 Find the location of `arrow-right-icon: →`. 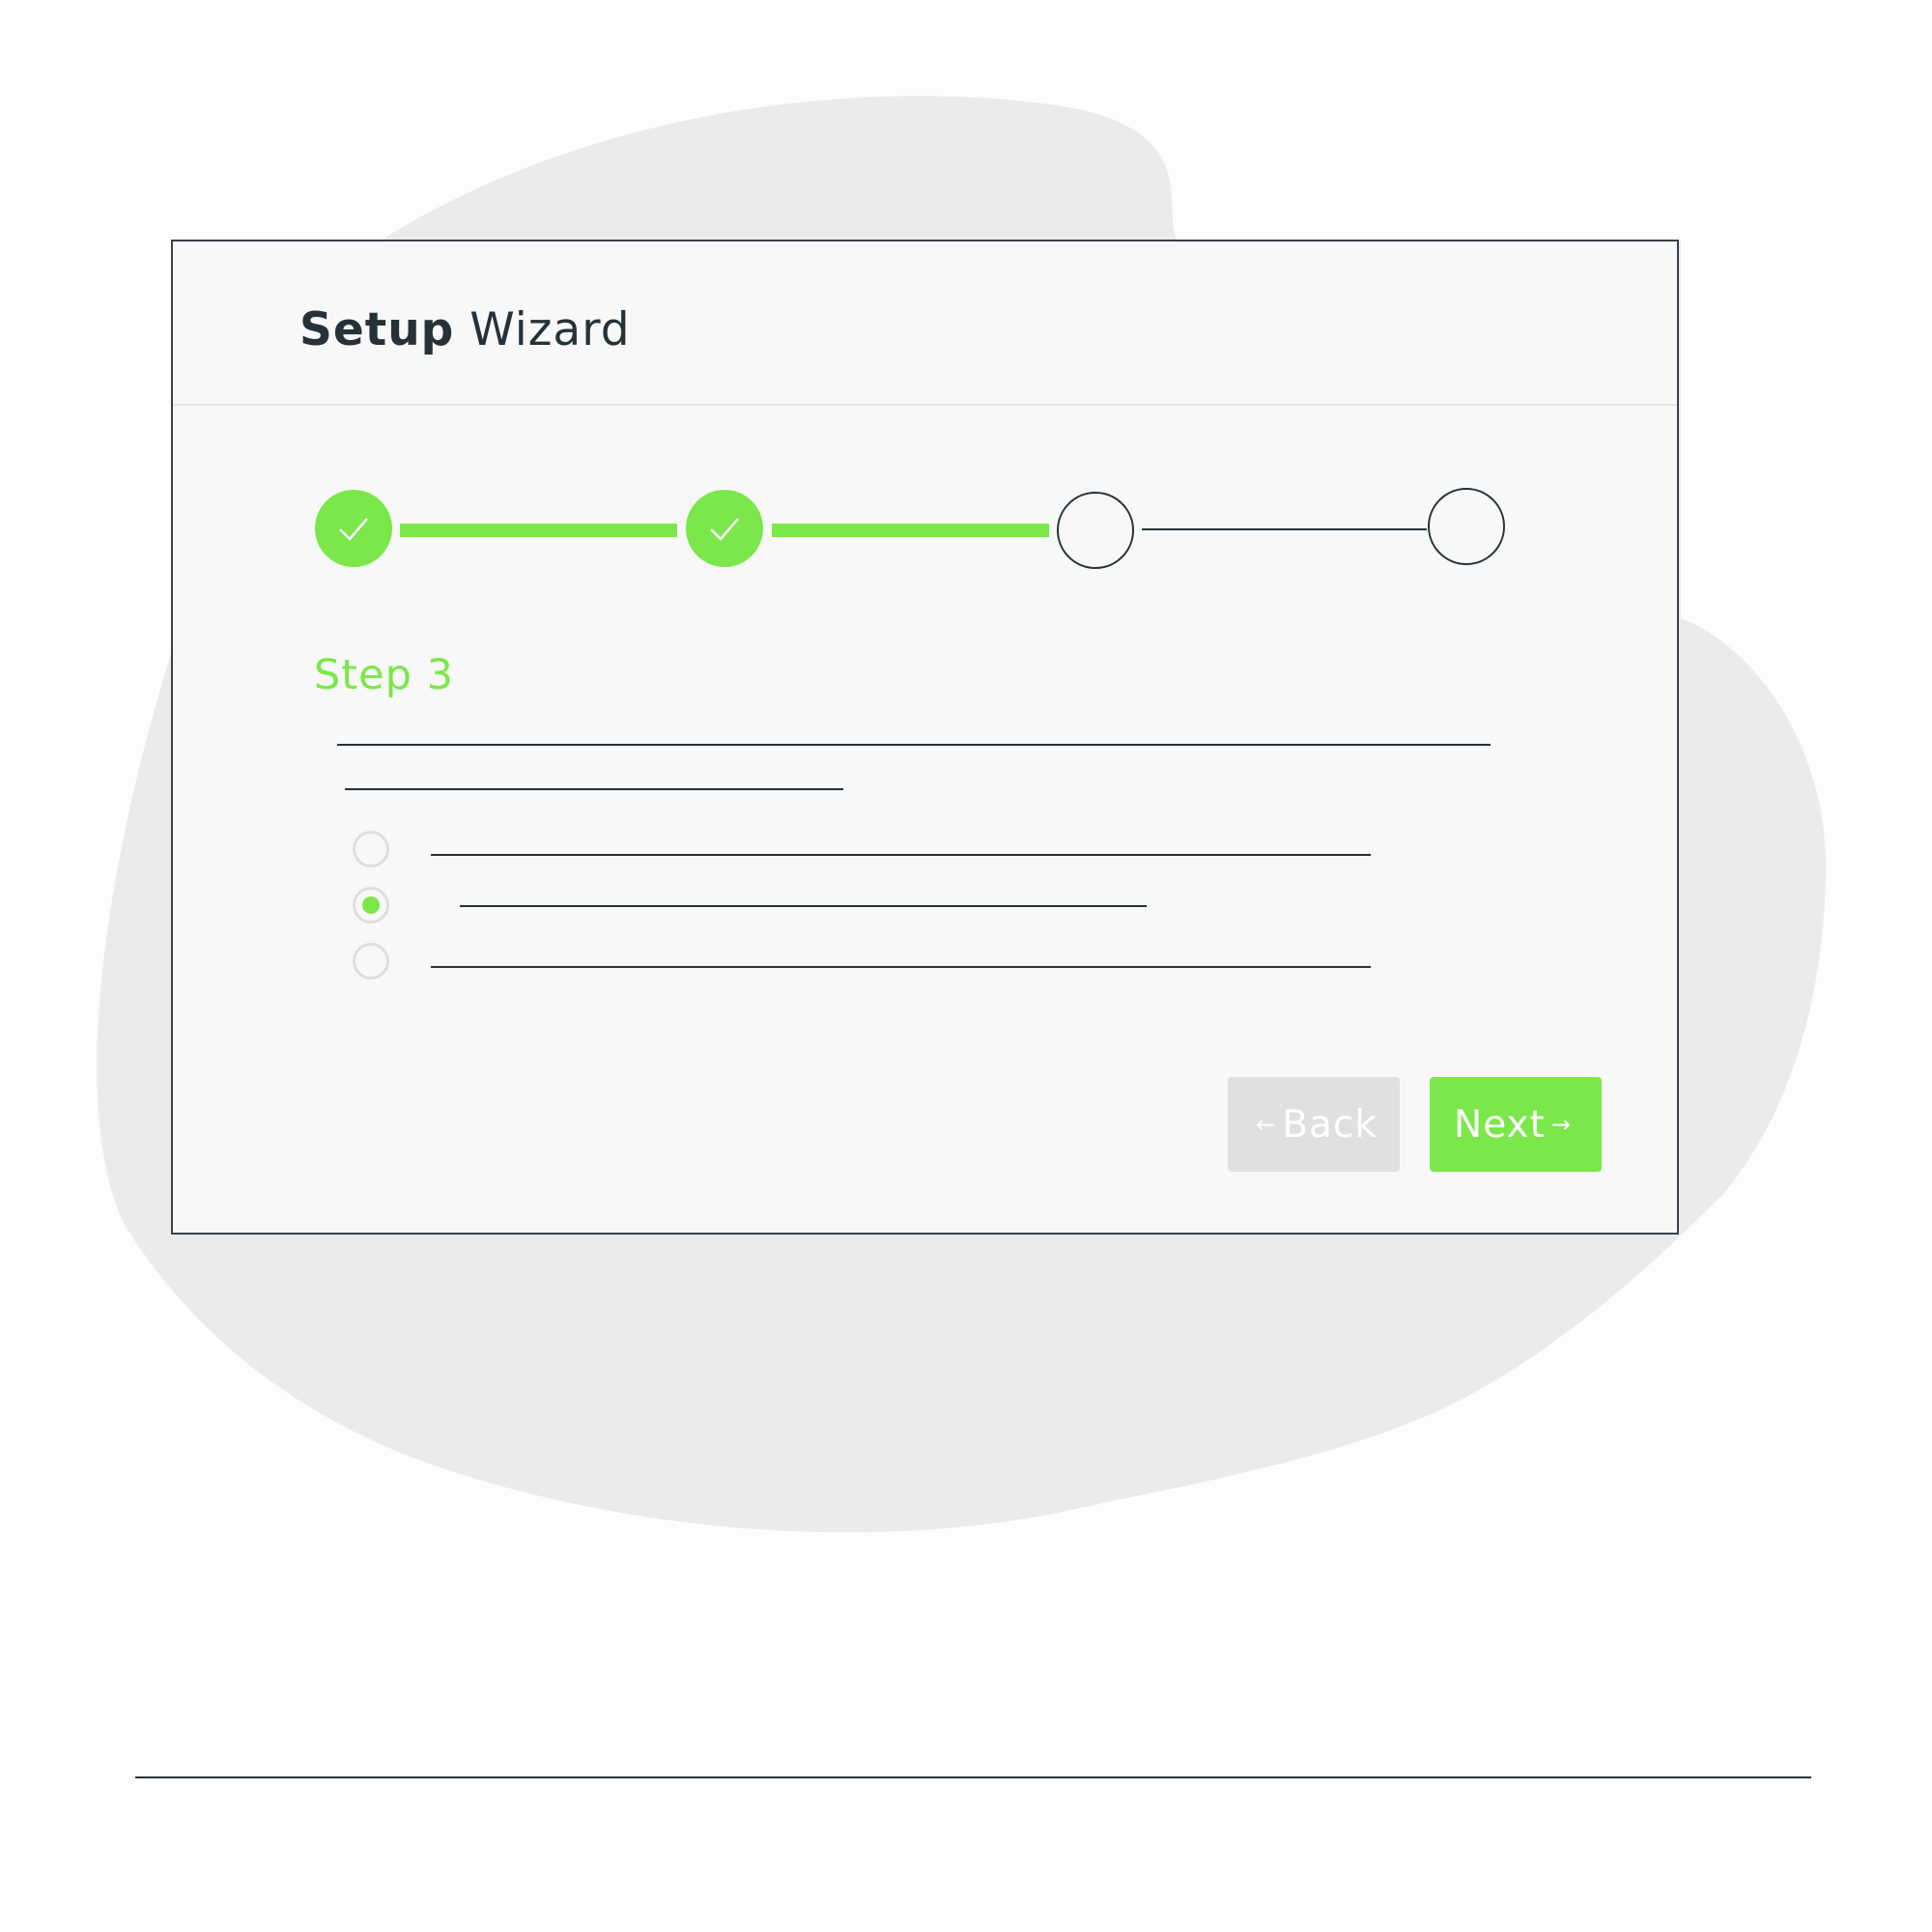

arrow-right-icon: → is located at coordinates (1561, 1124).